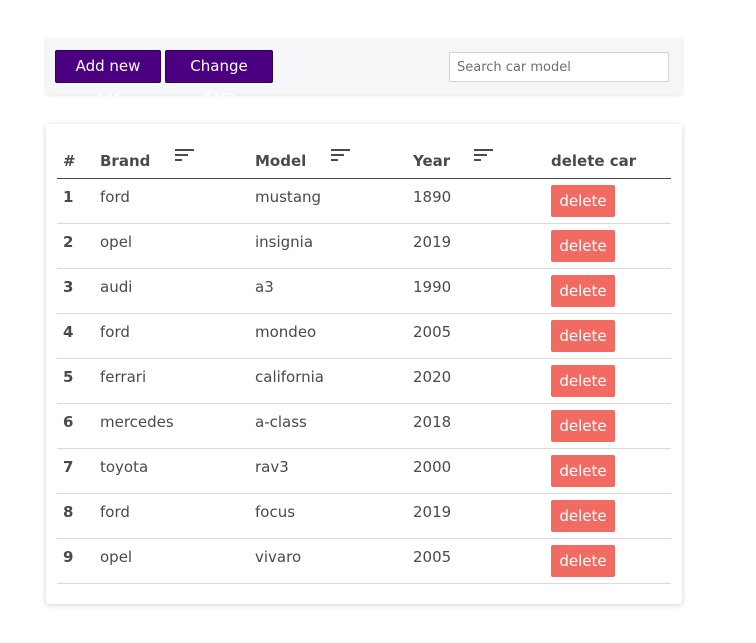 This screenshot has height=643, width=756. What do you see at coordinates (177, 291) in the screenshot?
I see `row-brand: audi` at bounding box center [177, 291].